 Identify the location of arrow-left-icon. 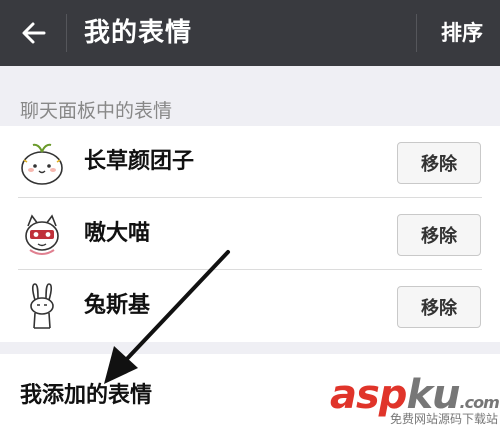
(34, 33).